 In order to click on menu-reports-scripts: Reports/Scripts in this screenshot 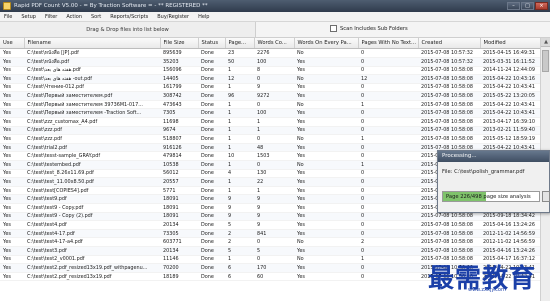, I will do `click(129, 17)`.